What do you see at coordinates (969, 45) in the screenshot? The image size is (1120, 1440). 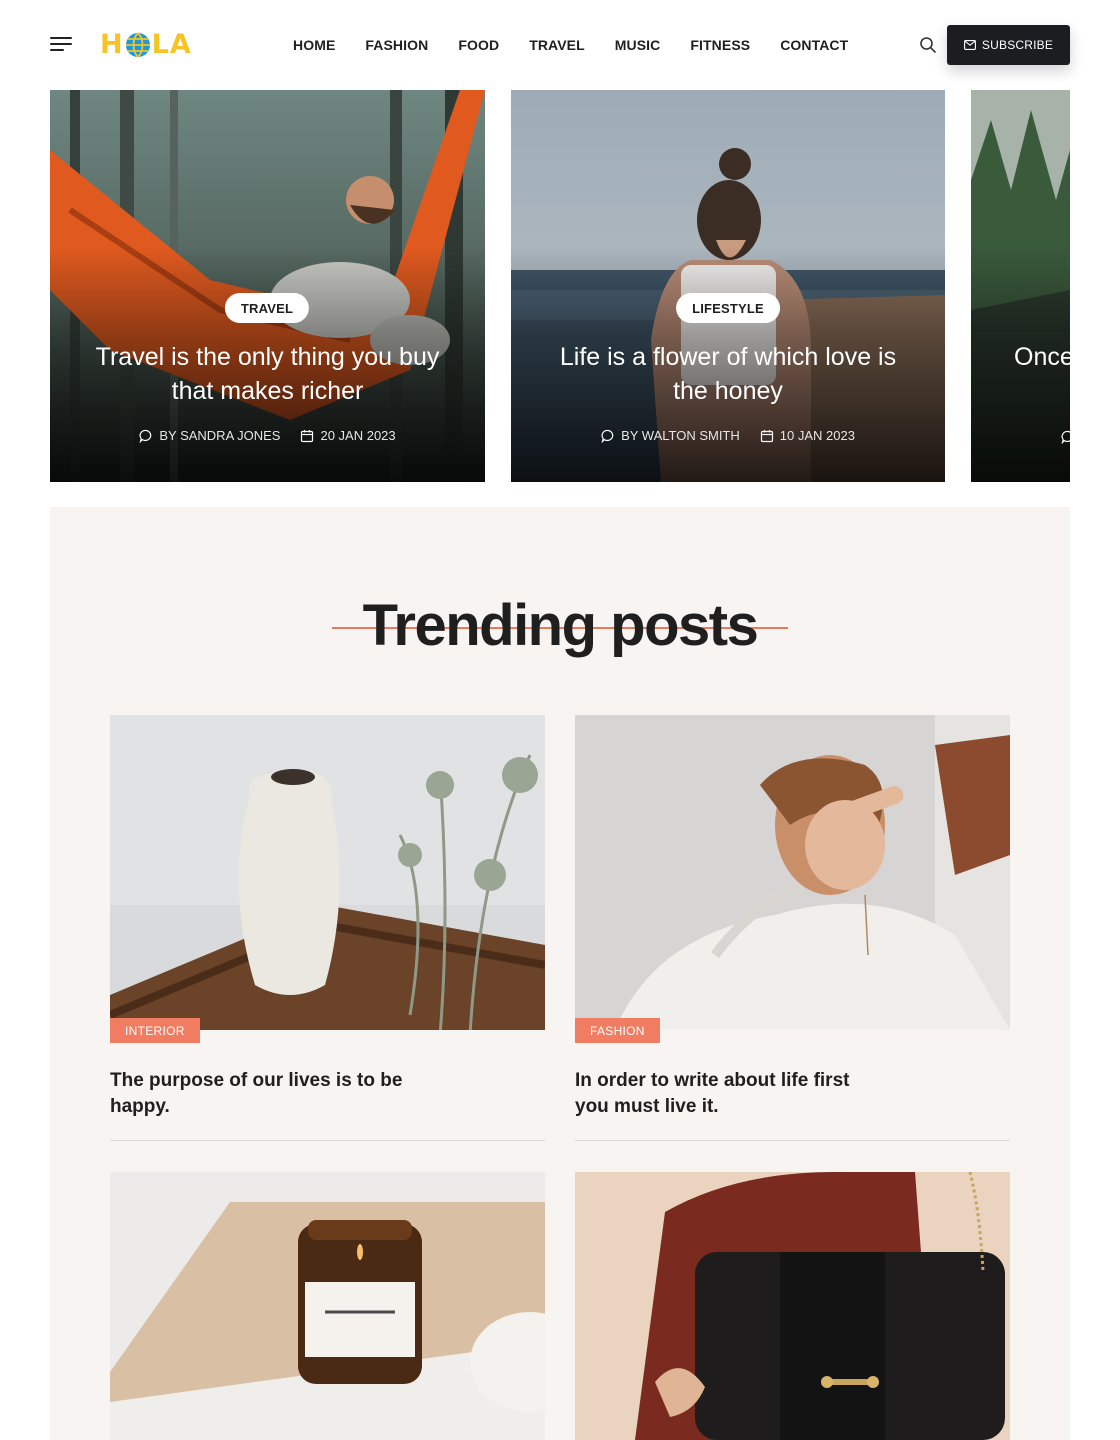 I see `mail-icon` at bounding box center [969, 45].